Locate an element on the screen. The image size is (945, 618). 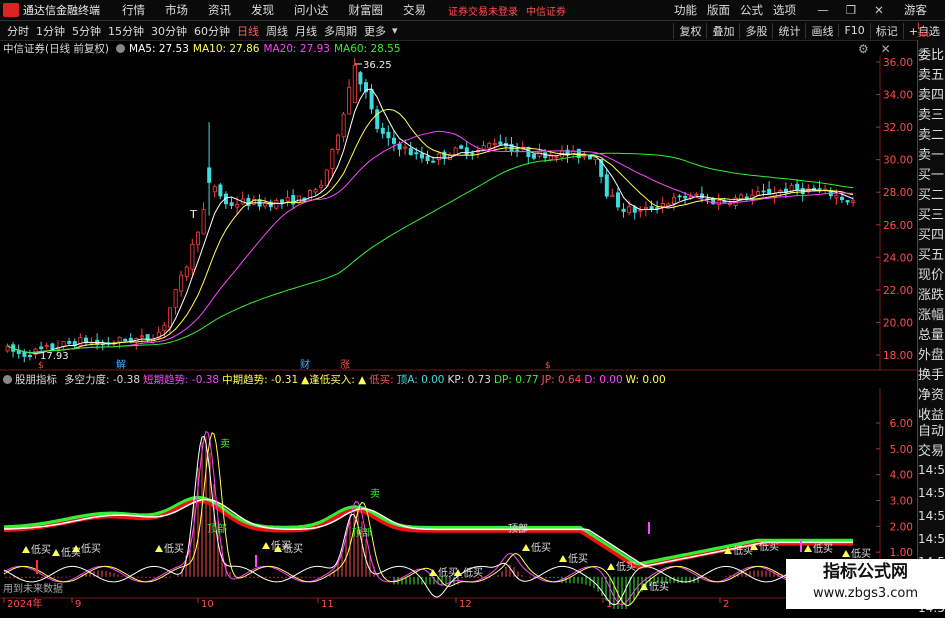
side-panel-20: 交易 is located at coordinates (931, 452).